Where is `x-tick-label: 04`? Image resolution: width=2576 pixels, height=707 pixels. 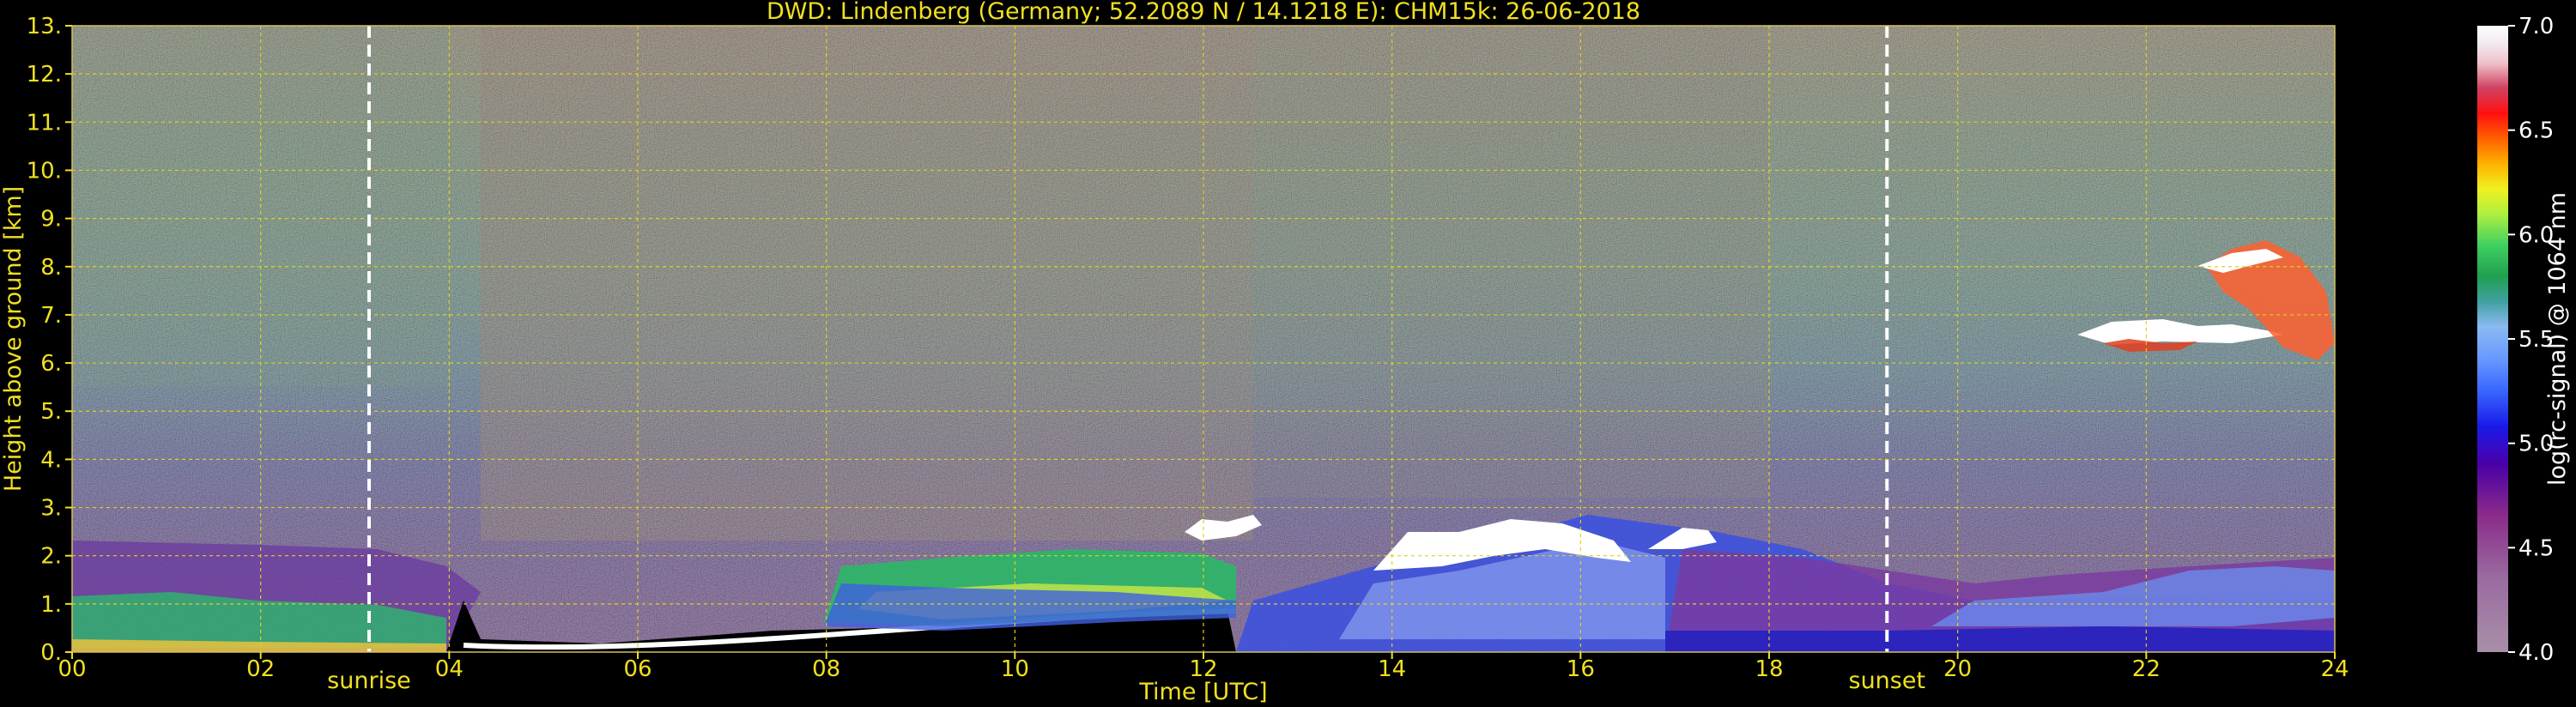
x-tick-label: 04 is located at coordinates (449, 669).